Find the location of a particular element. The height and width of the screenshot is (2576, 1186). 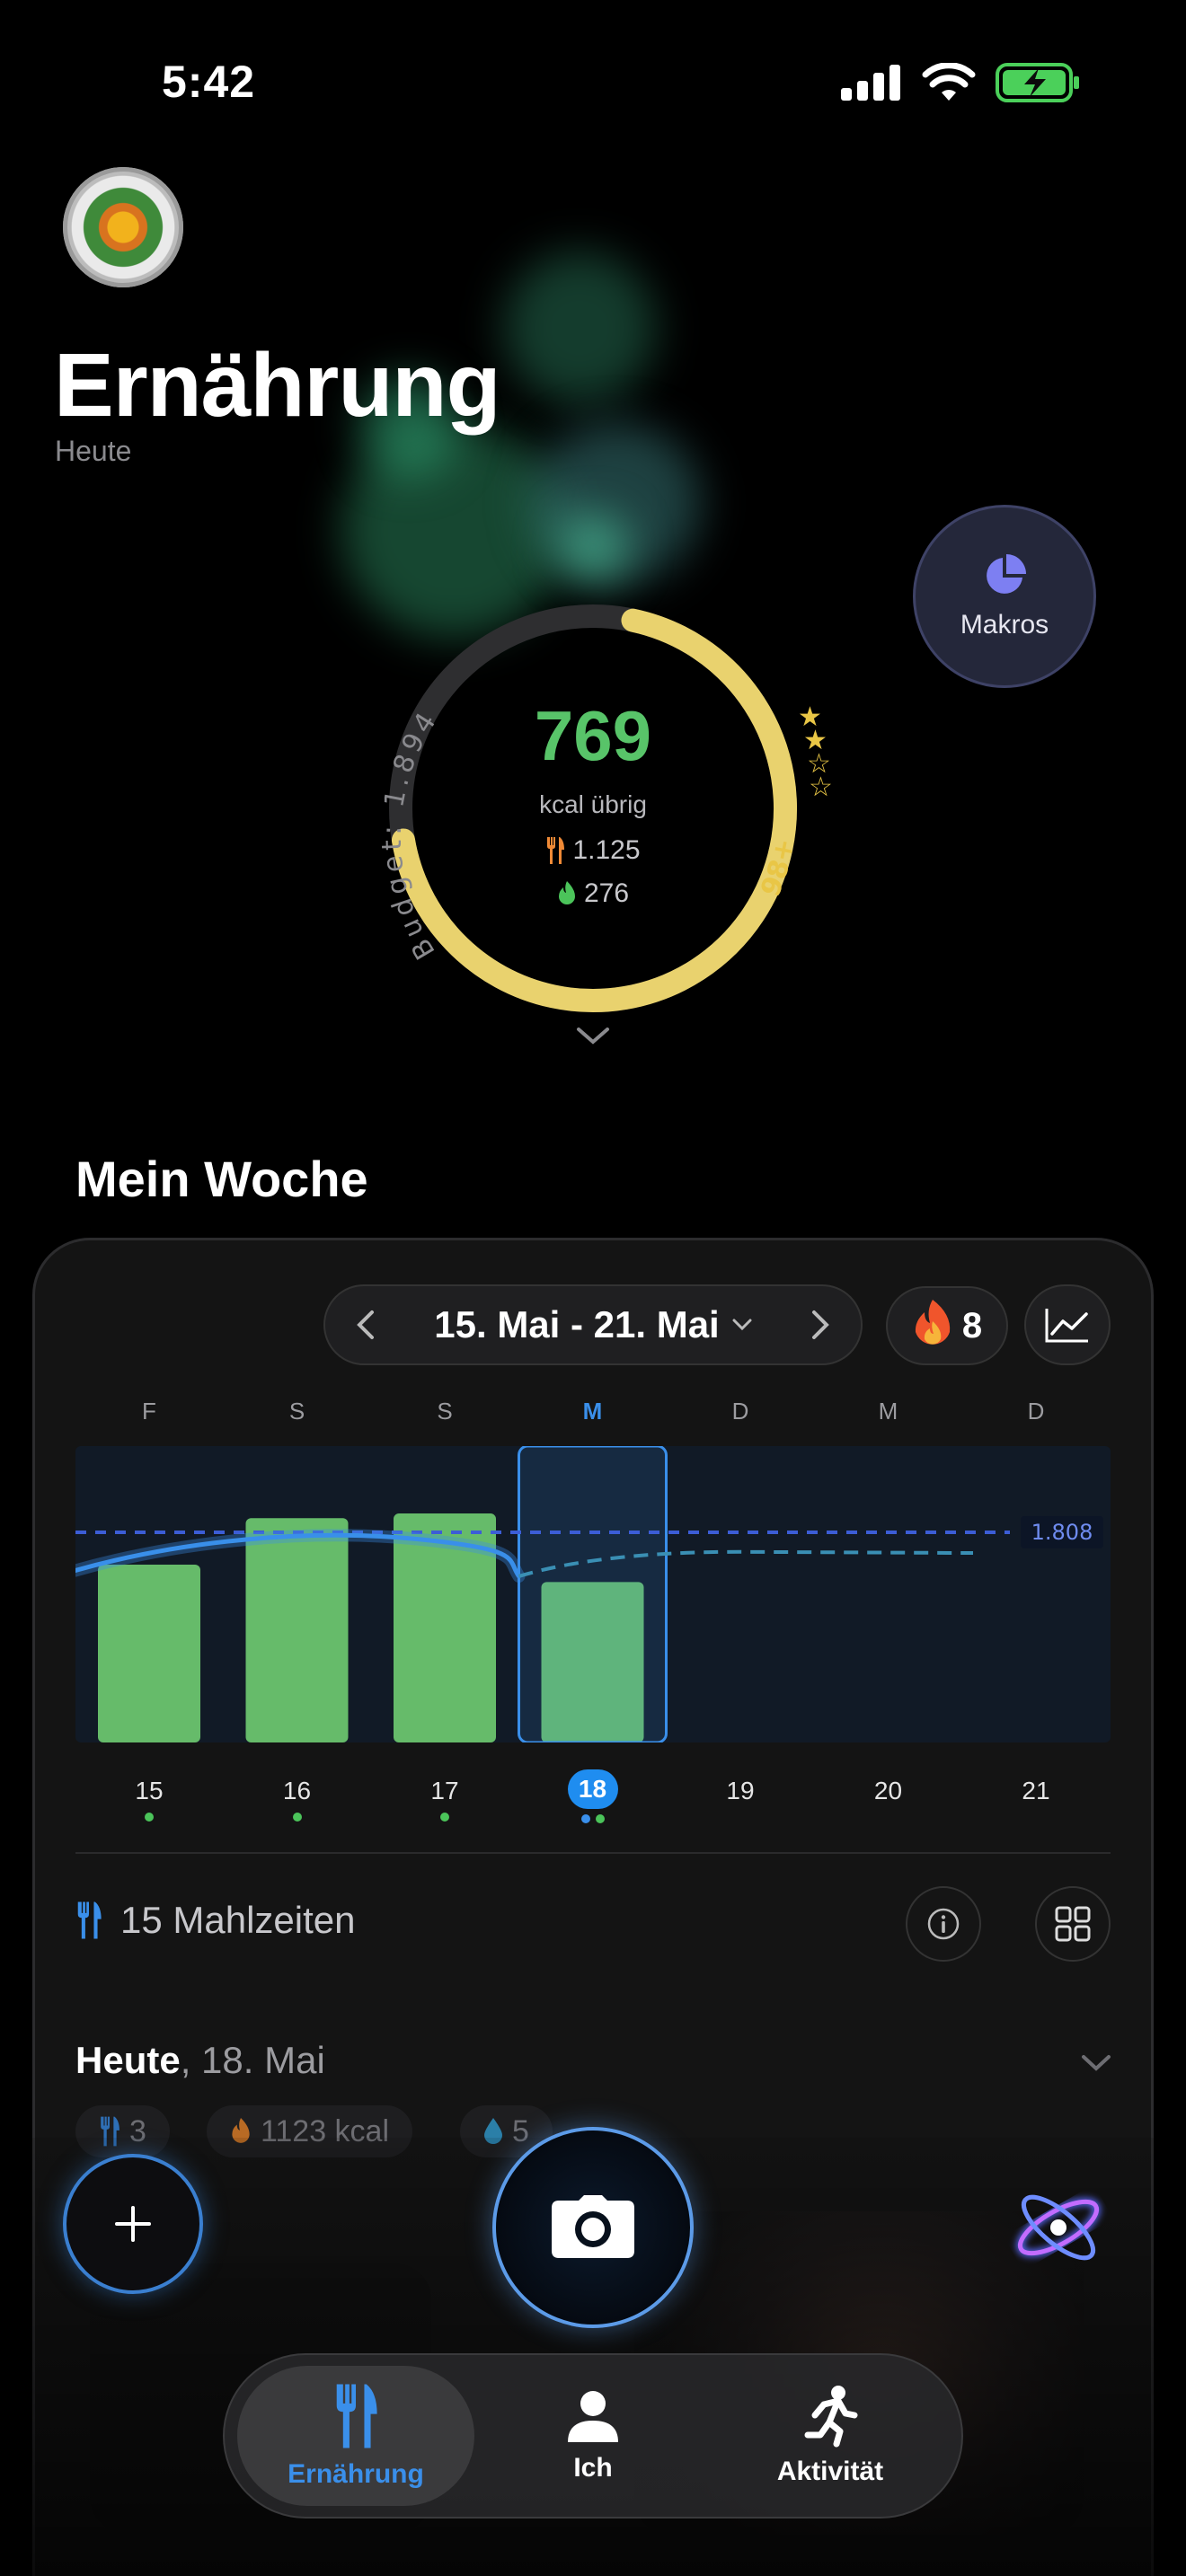

meals-count: 15 Mahlzeiten is located at coordinates (238, 1920).